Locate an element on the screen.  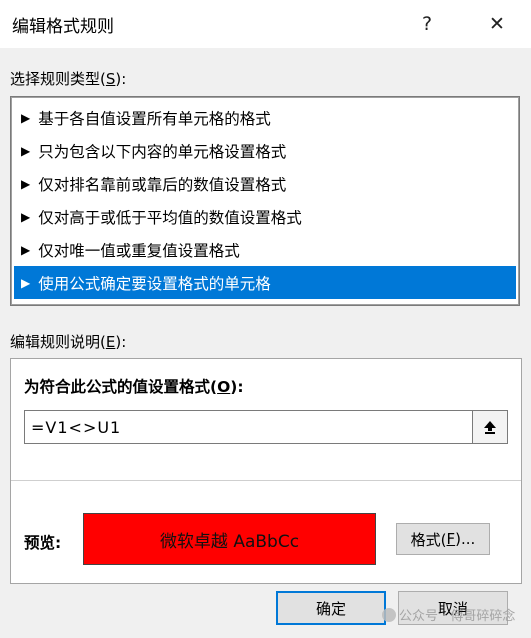
format-button-prefix: 格式( is located at coordinates (428, 539).